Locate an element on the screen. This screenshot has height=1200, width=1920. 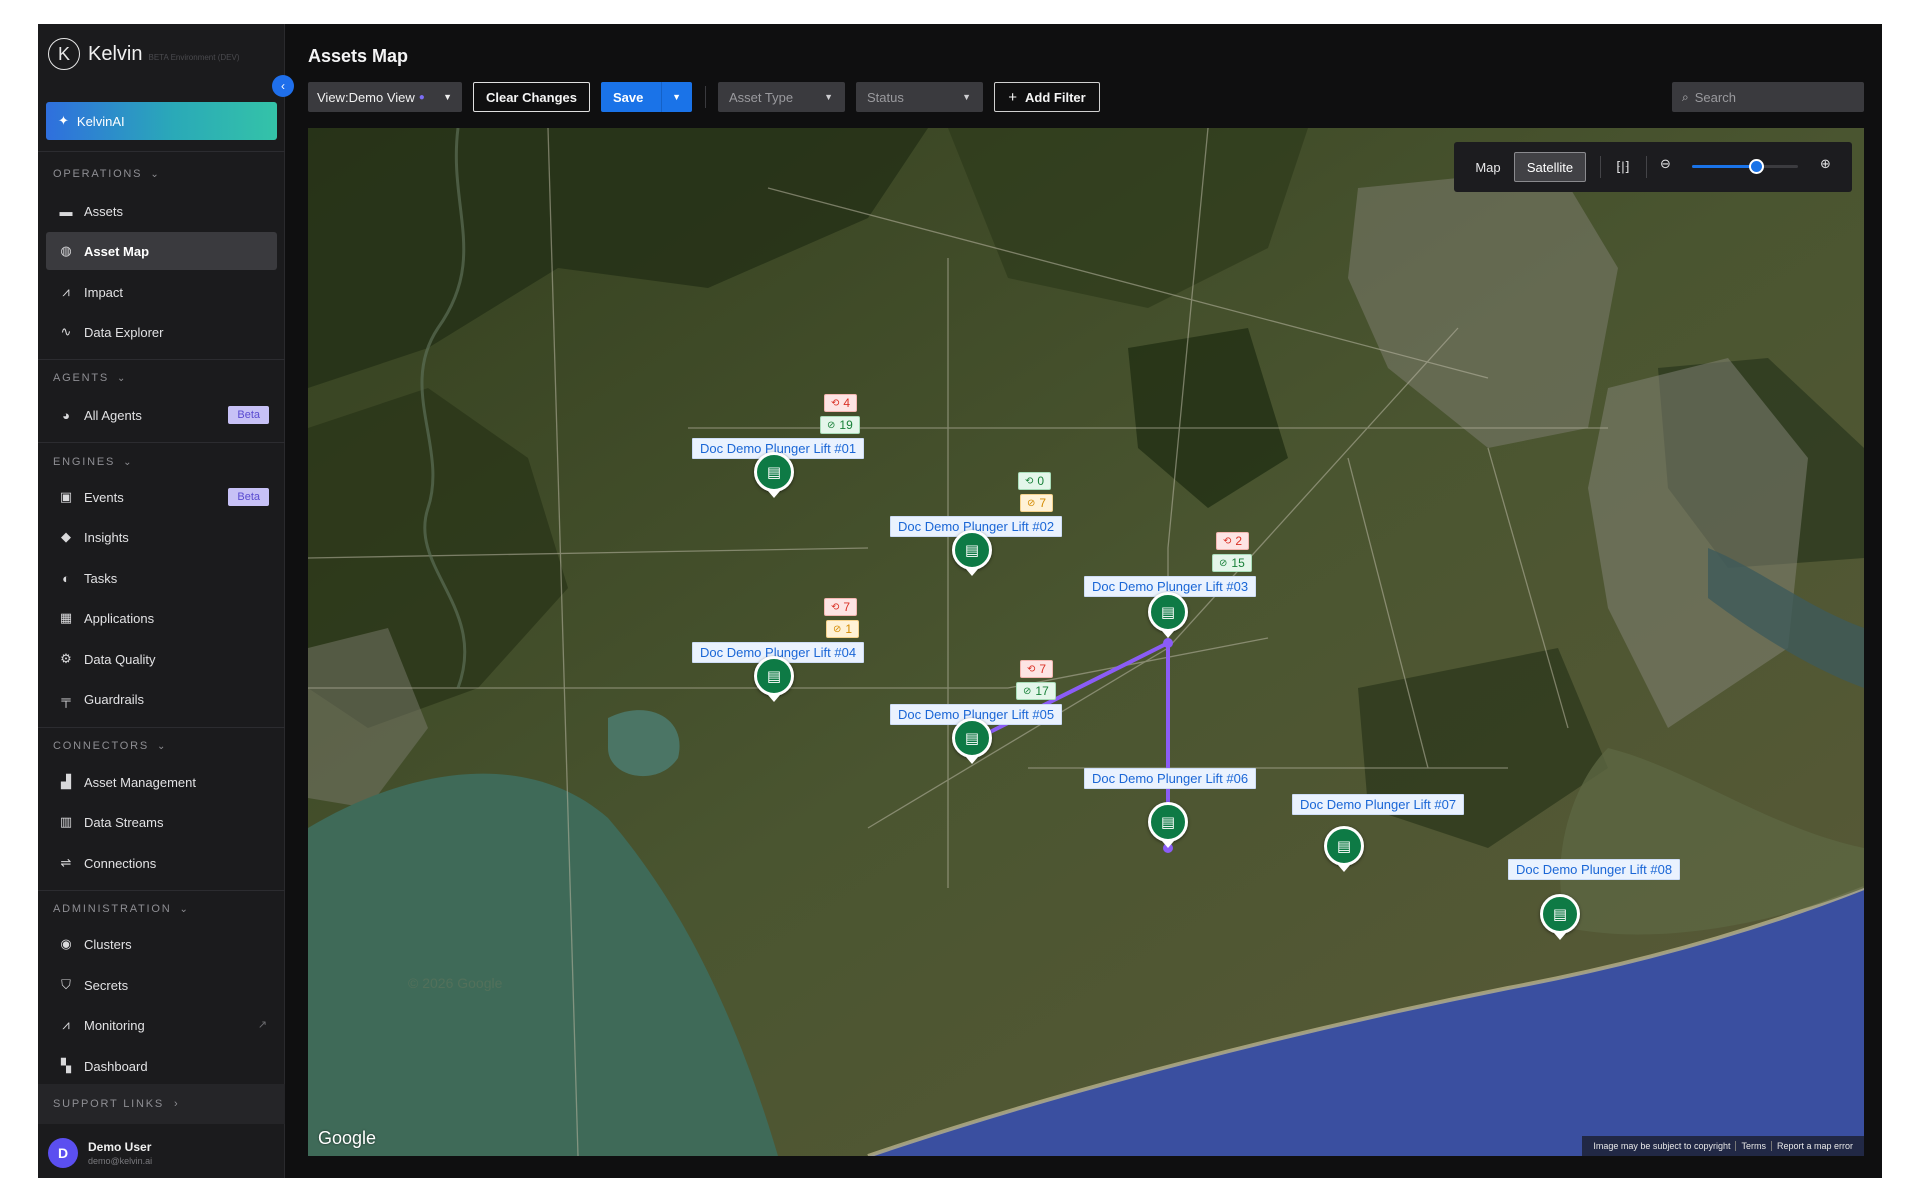
asset-label: Doc Demo Plunger Lift #06 is located at coordinates (1170, 778).